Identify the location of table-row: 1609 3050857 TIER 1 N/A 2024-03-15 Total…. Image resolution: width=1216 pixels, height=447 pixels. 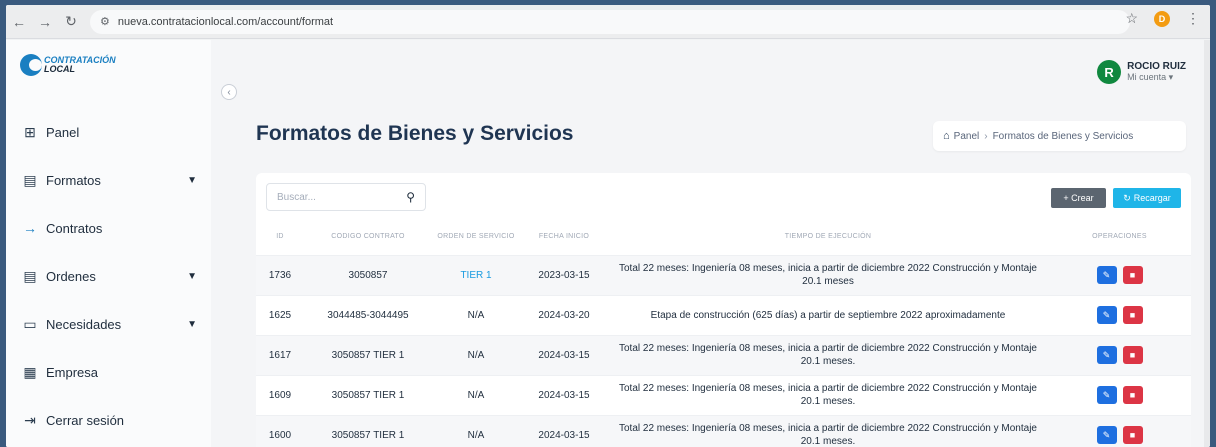
(723, 394).